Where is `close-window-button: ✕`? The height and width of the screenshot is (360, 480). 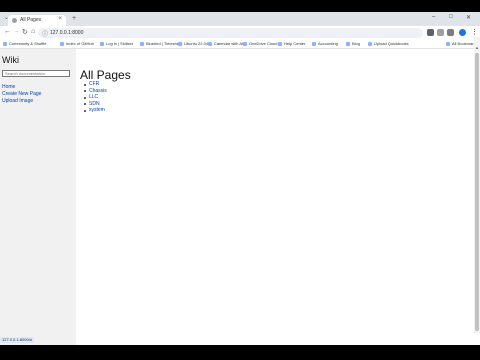
close-window-button: ✕ is located at coordinates (468, 17).